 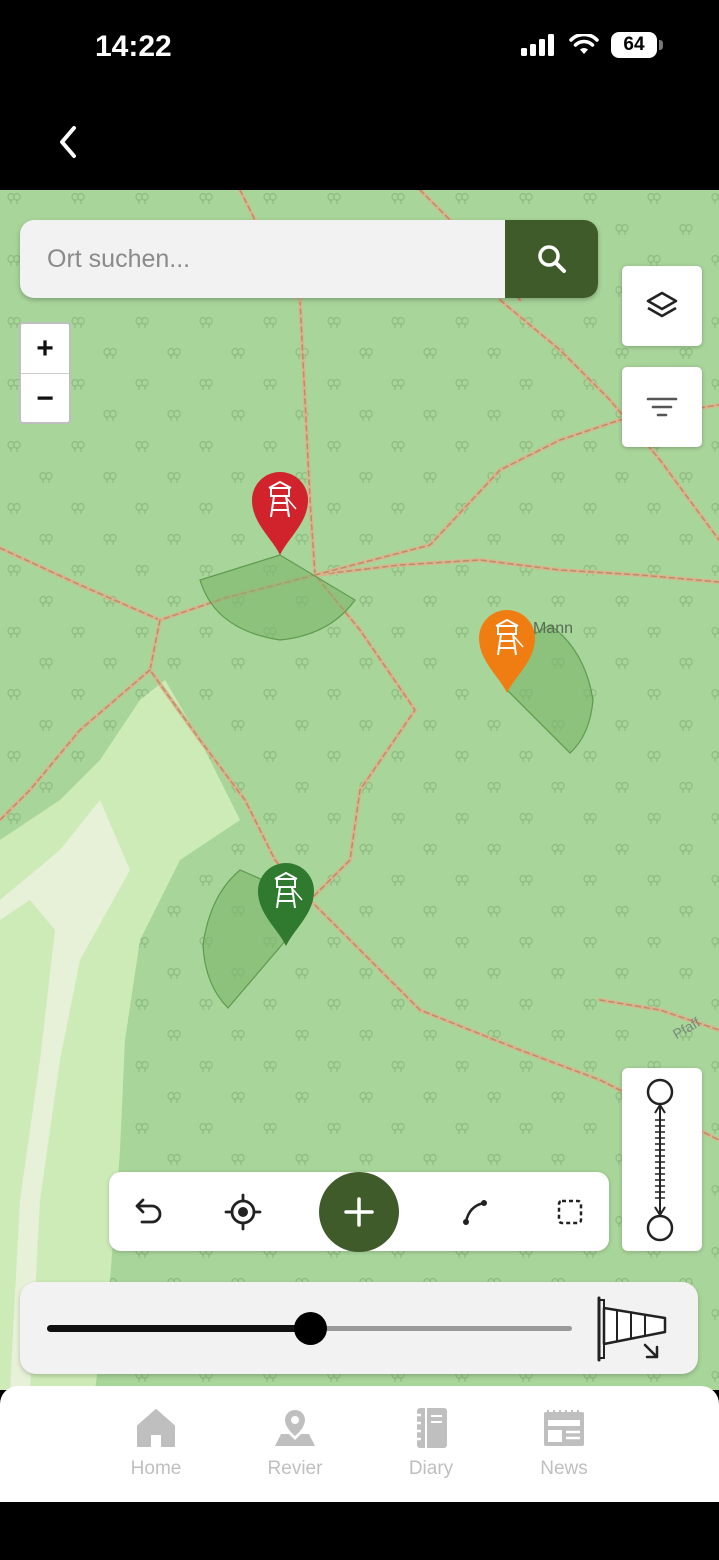 I want to click on windsock-icon, so click(x=635, y=1329).